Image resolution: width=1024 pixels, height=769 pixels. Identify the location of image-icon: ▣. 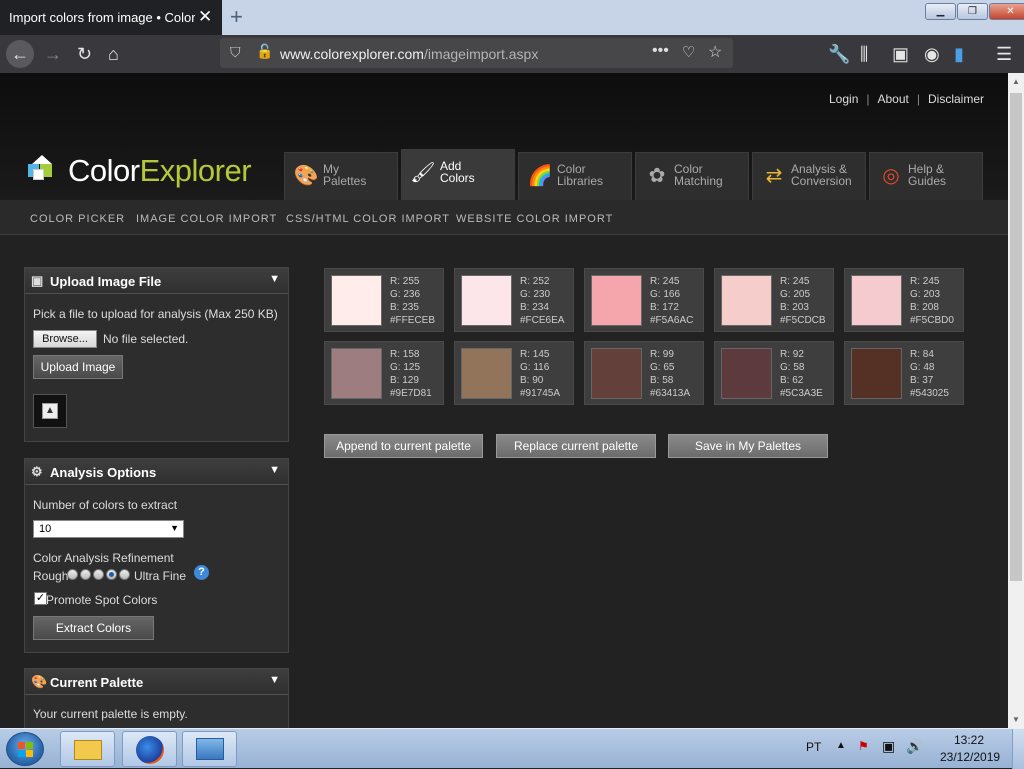
(37, 280).